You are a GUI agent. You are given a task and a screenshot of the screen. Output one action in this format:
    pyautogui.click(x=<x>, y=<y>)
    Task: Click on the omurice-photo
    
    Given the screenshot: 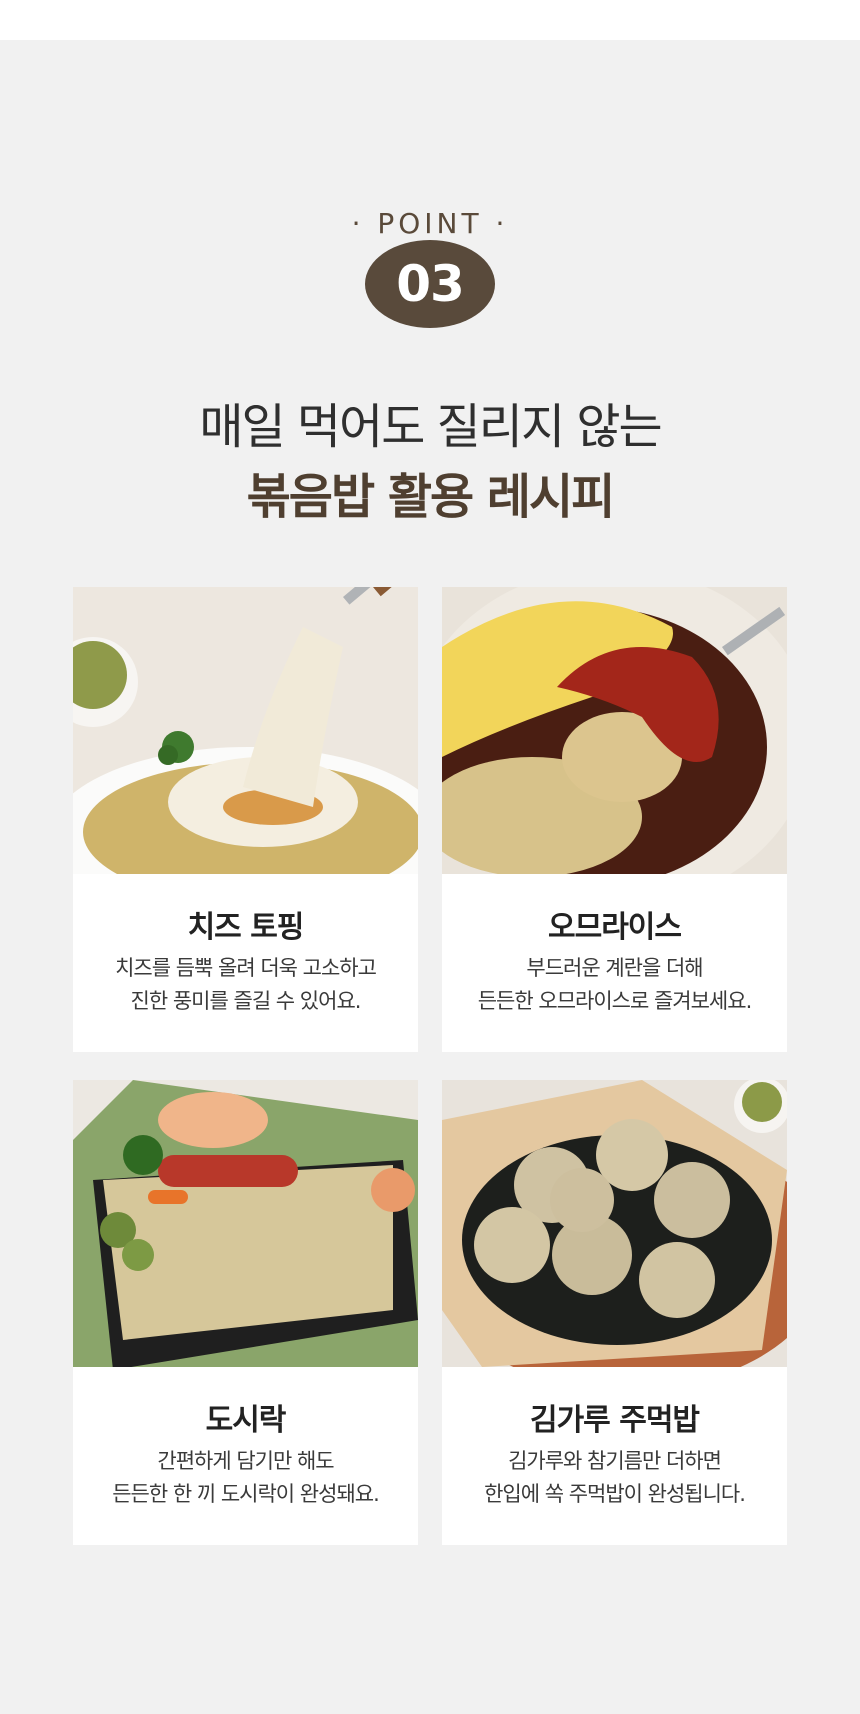 What is the action you would take?
    pyautogui.click(x=614, y=730)
    